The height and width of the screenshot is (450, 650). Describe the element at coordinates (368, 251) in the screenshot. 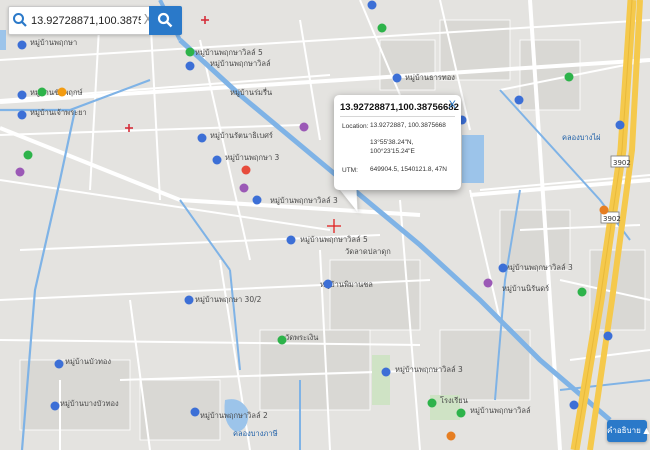

I see `place-label: วัดลาดปลาดุก` at that location.